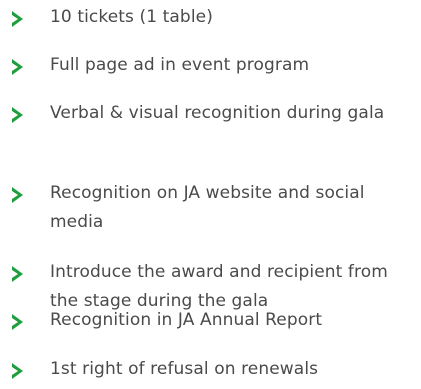 This screenshot has width=421, height=389. What do you see at coordinates (180, 65) in the screenshot?
I see `benefit-label: Full page ad in event program` at bounding box center [180, 65].